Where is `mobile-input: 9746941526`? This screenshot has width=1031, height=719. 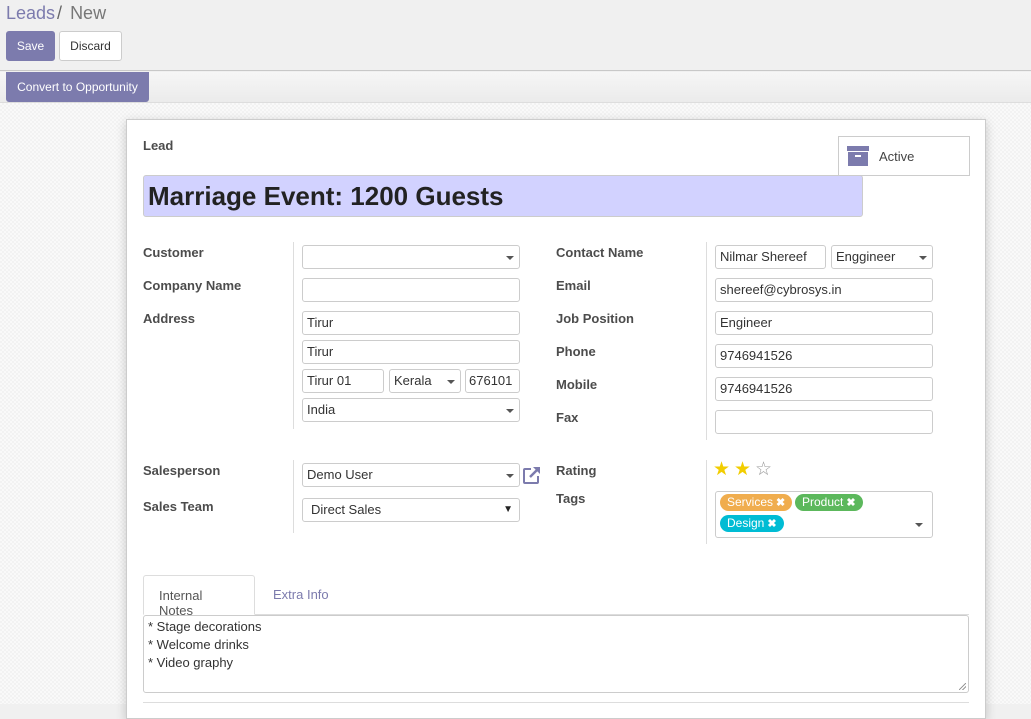 mobile-input: 9746941526 is located at coordinates (824, 389).